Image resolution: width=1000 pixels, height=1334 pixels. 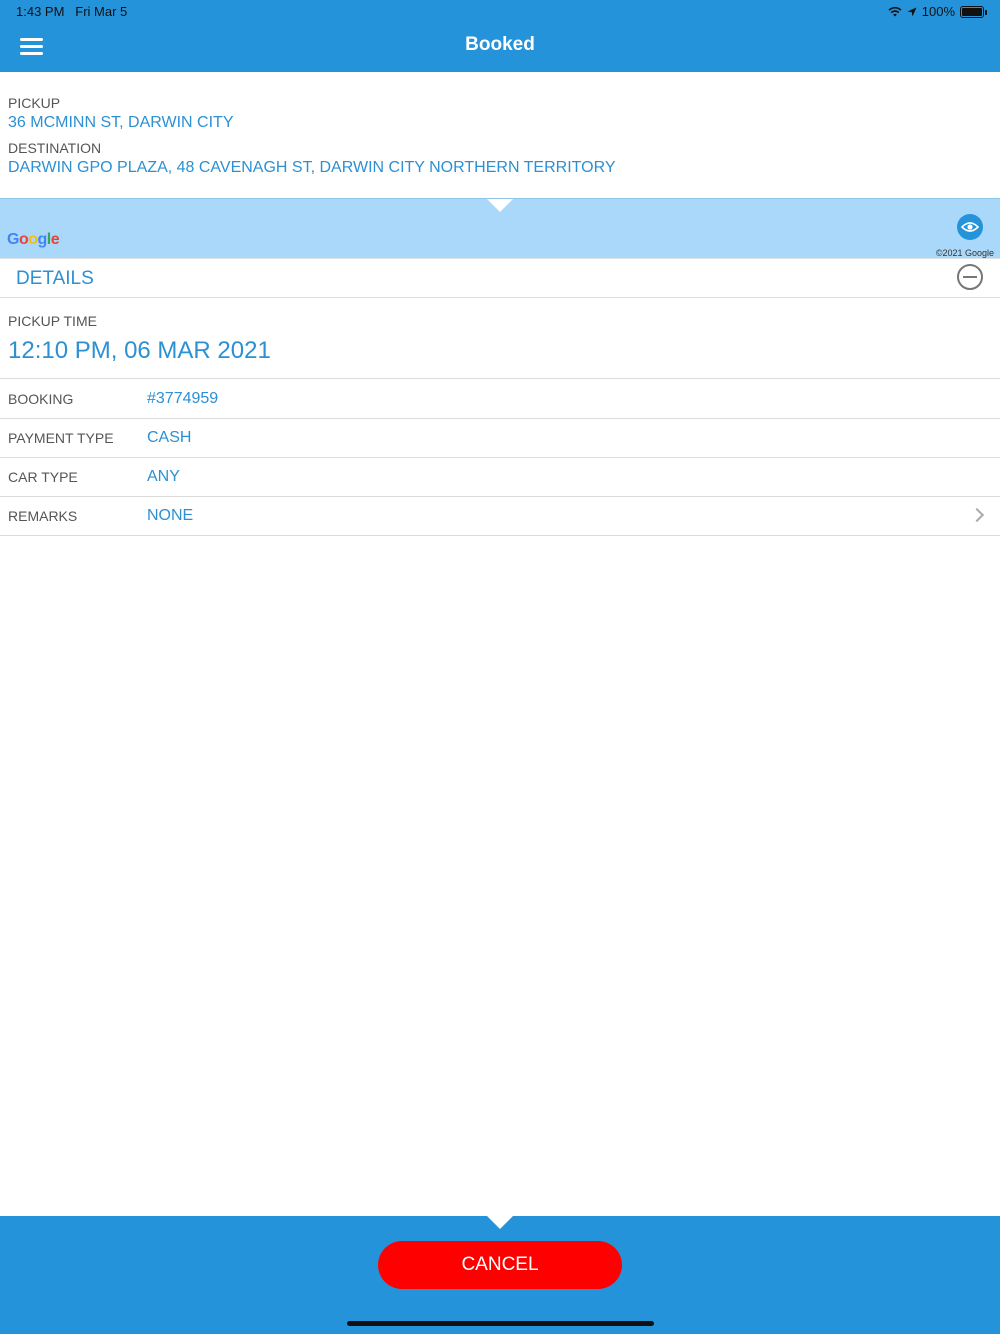 I want to click on details-header: DETAILS, so click(x=500, y=277).